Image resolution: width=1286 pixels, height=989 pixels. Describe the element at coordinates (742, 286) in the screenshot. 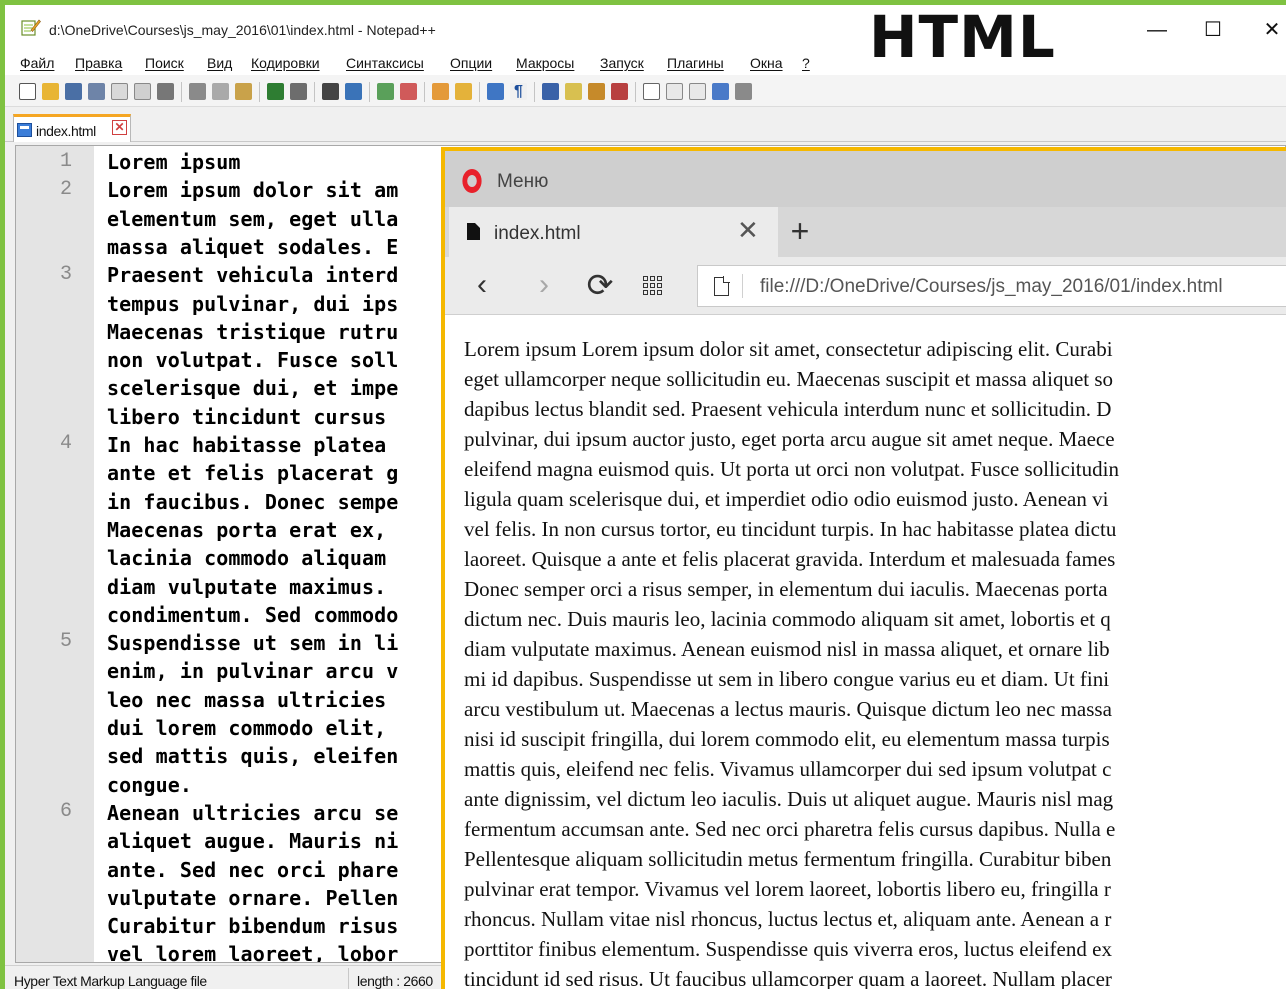

I see `address-separator` at that location.